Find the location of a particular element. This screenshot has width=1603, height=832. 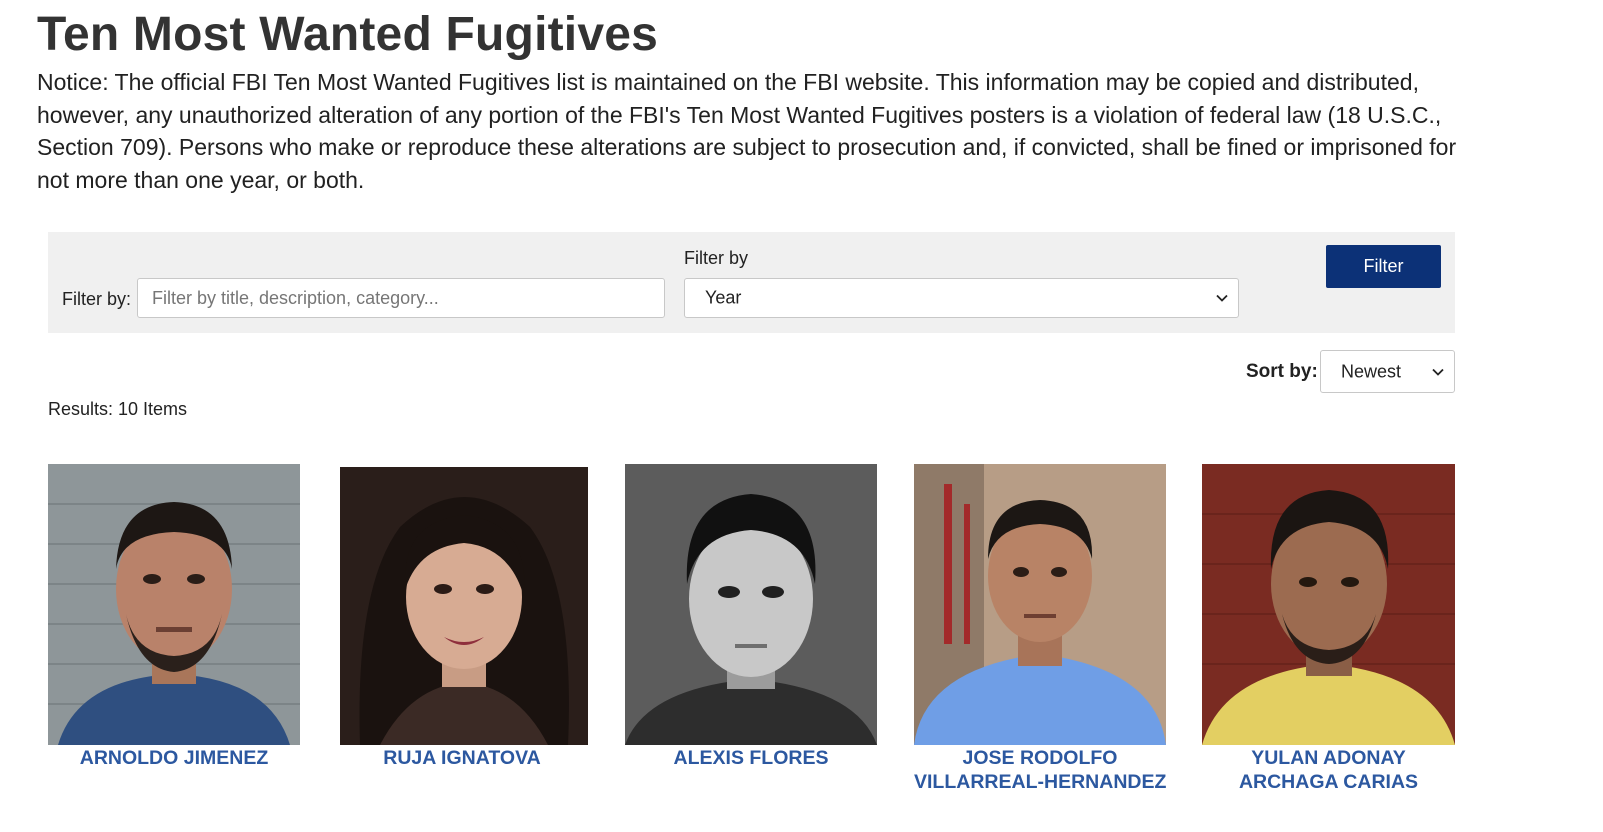

filter-button: Filter is located at coordinates (1383, 266).